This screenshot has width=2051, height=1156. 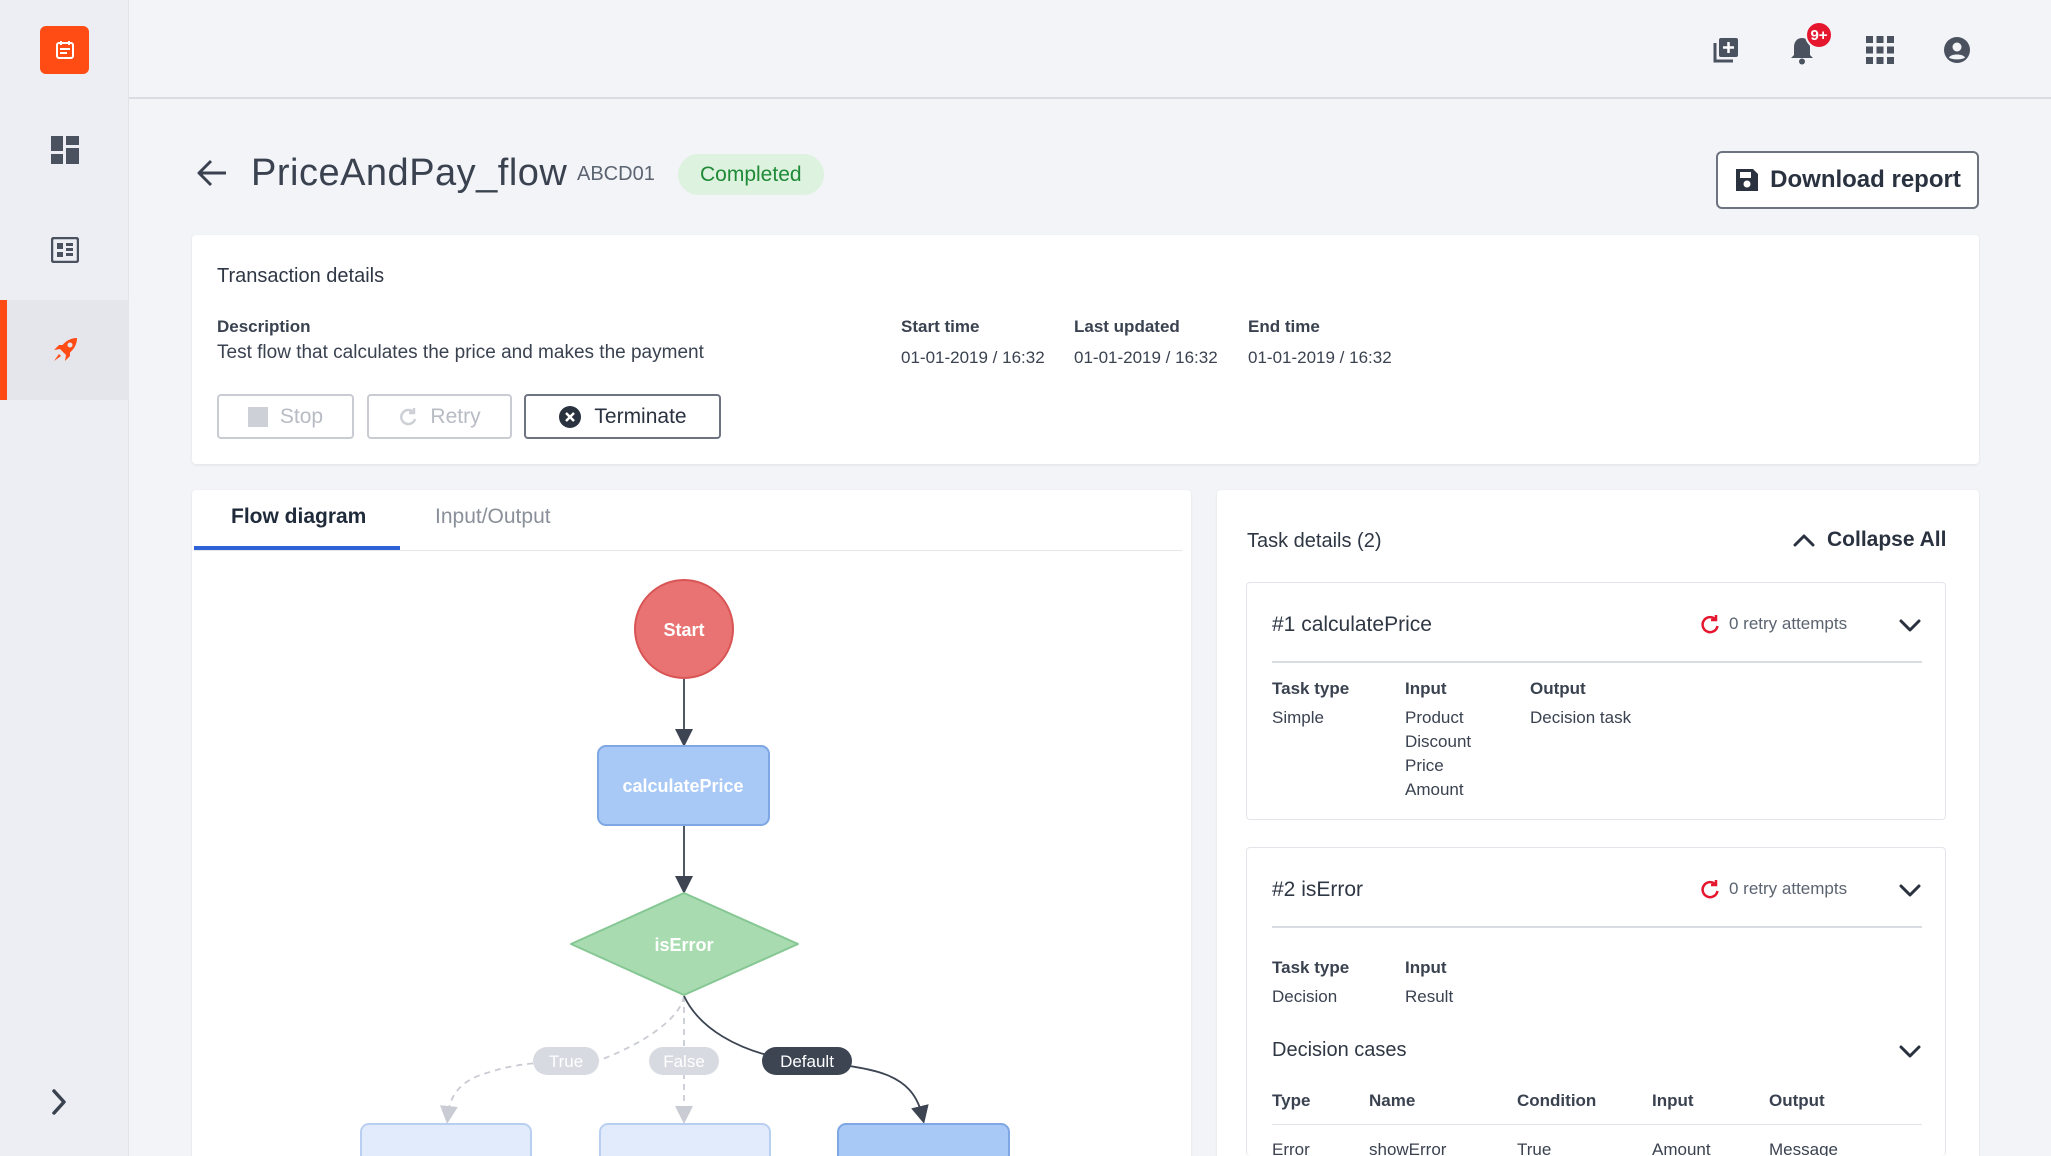 I want to click on cases-col-condition: Condition, so click(x=1557, y=1100).